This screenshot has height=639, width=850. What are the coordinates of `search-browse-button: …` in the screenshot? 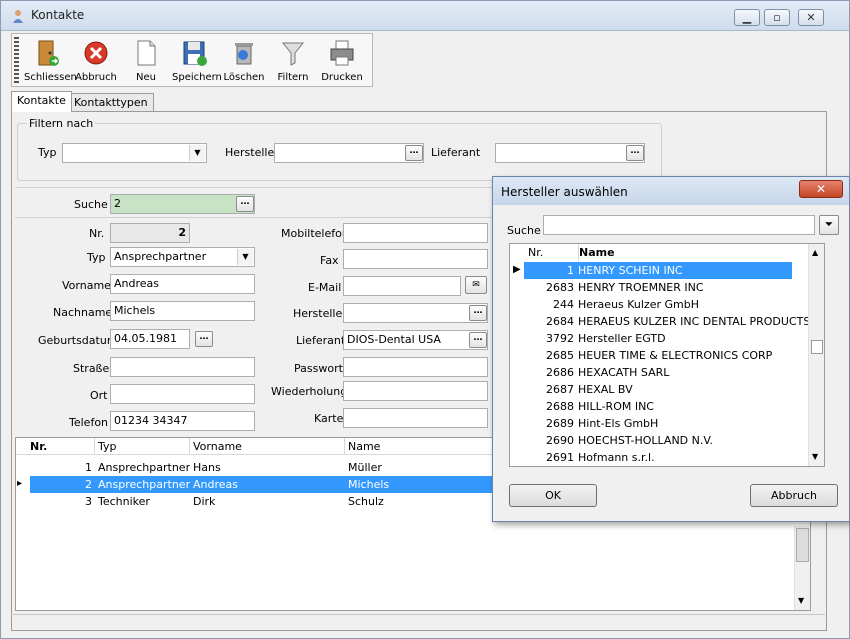 It's located at (245, 204).